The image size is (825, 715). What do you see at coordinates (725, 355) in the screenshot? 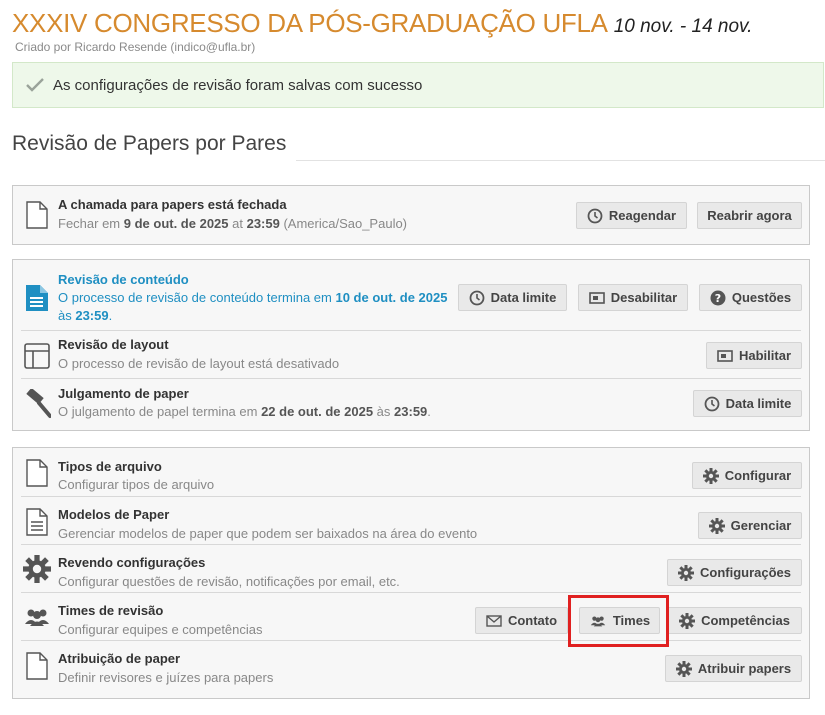
I see `toggle-icon` at bounding box center [725, 355].